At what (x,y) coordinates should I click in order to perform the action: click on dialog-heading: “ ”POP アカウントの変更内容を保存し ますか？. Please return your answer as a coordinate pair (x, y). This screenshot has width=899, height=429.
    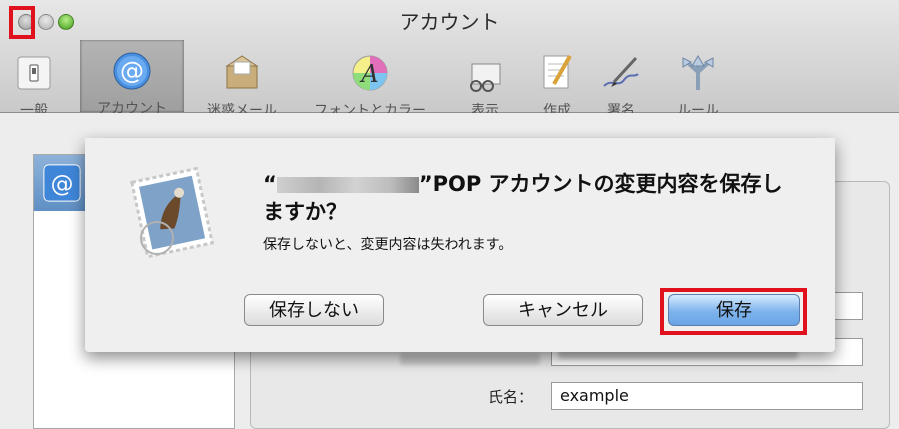
    Looking at the image, I should click on (543, 198).